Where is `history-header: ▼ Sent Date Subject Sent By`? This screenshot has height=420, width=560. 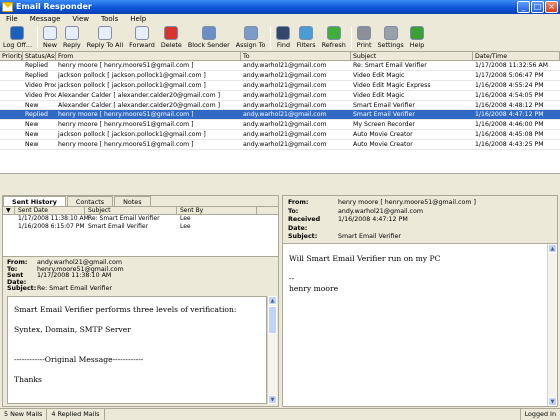
history-header: ▼ Sent Date Subject Sent By is located at coordinates (140, 211).